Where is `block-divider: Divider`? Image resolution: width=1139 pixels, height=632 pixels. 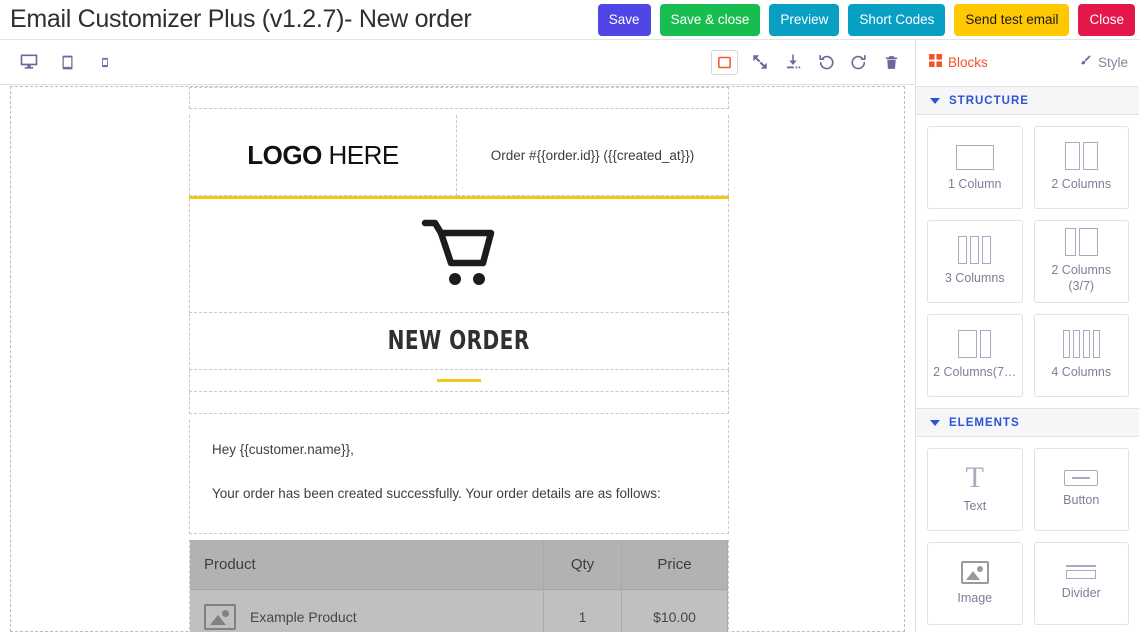
block-divider: Divider is located at coordinates (1081, 583).